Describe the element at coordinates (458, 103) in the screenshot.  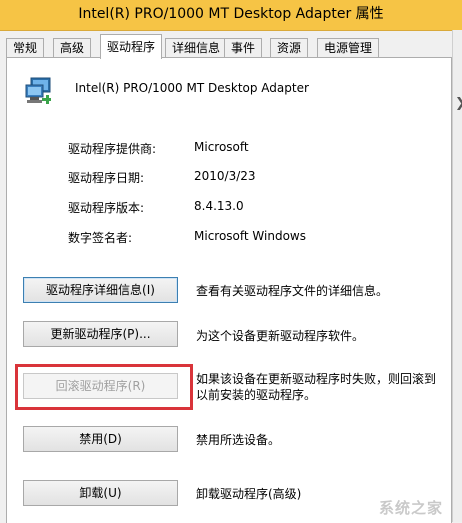
I see `chevron-right-icon: ❯` at that location.